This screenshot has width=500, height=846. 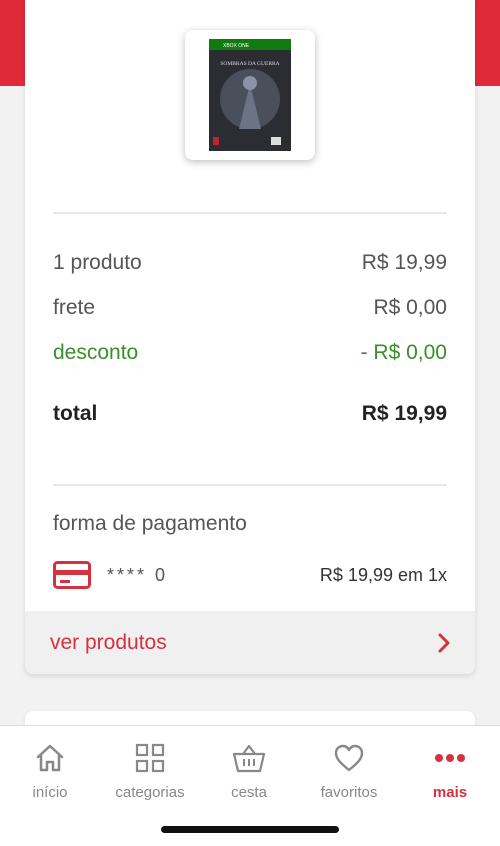 I want to click on summary-row-total: total R$ 19,99, so click(x=250, y=414).